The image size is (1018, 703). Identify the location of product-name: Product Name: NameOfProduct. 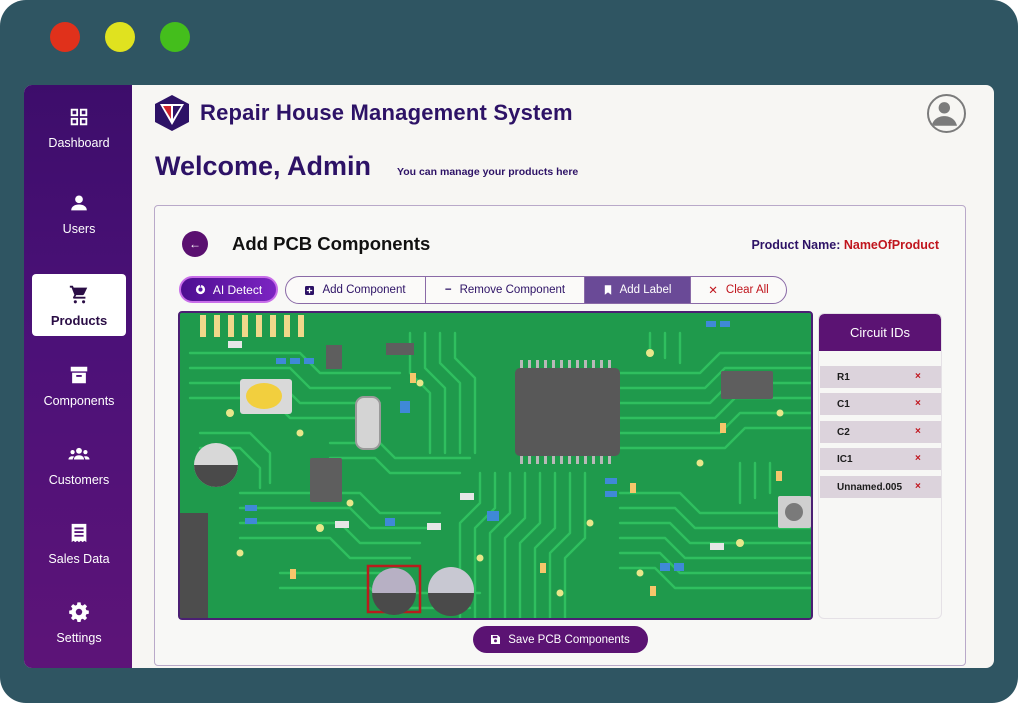
(845, 245).